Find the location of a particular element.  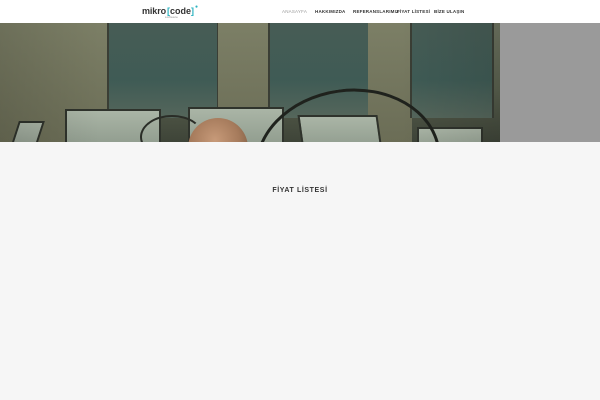

logo-bracket-close: ] is located at coordinates (193, 11).